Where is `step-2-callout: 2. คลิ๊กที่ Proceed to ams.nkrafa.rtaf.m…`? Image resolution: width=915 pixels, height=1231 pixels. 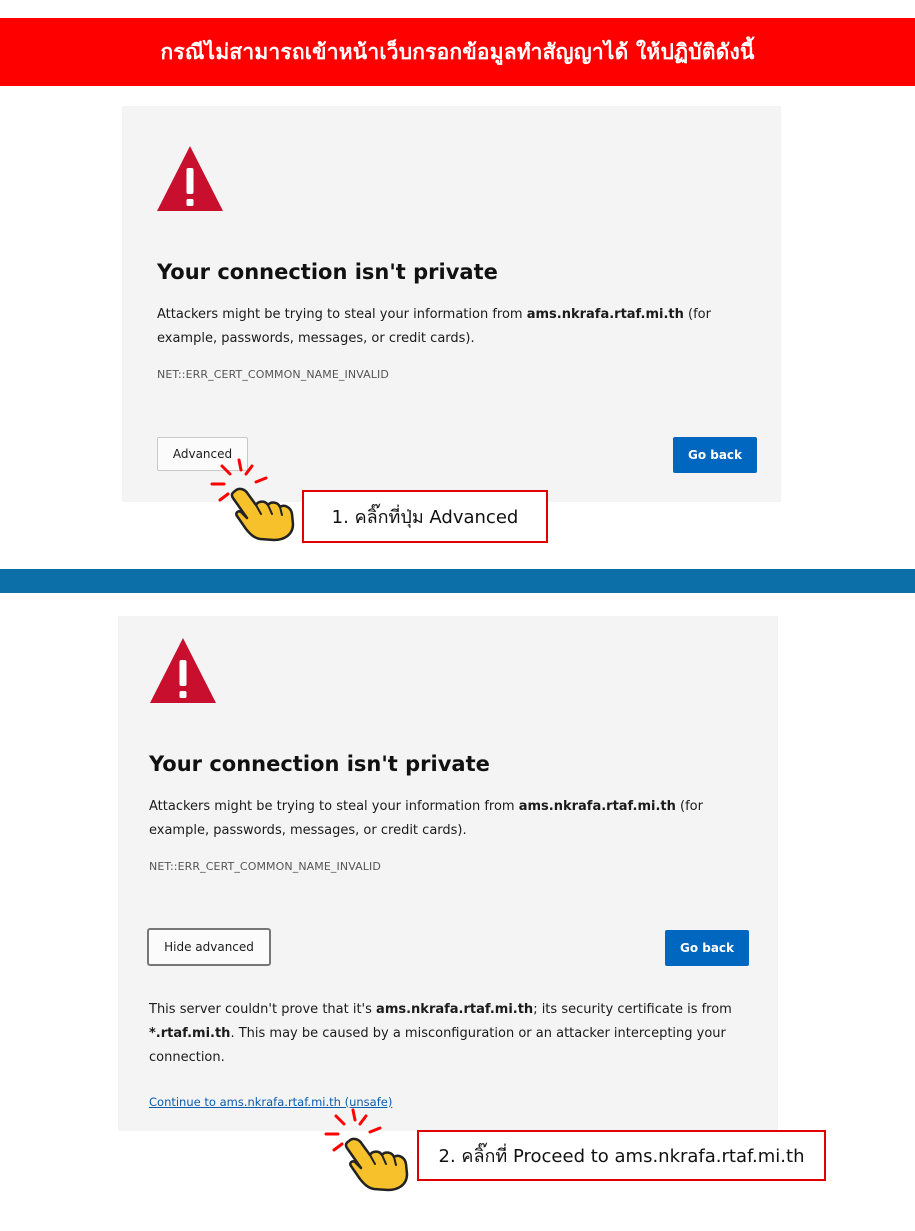 step-2-callout: 2. คลิ๊กที่ Proceed to ams.nkrafa.rtaf.m… is located at coordinates (621, 1155).